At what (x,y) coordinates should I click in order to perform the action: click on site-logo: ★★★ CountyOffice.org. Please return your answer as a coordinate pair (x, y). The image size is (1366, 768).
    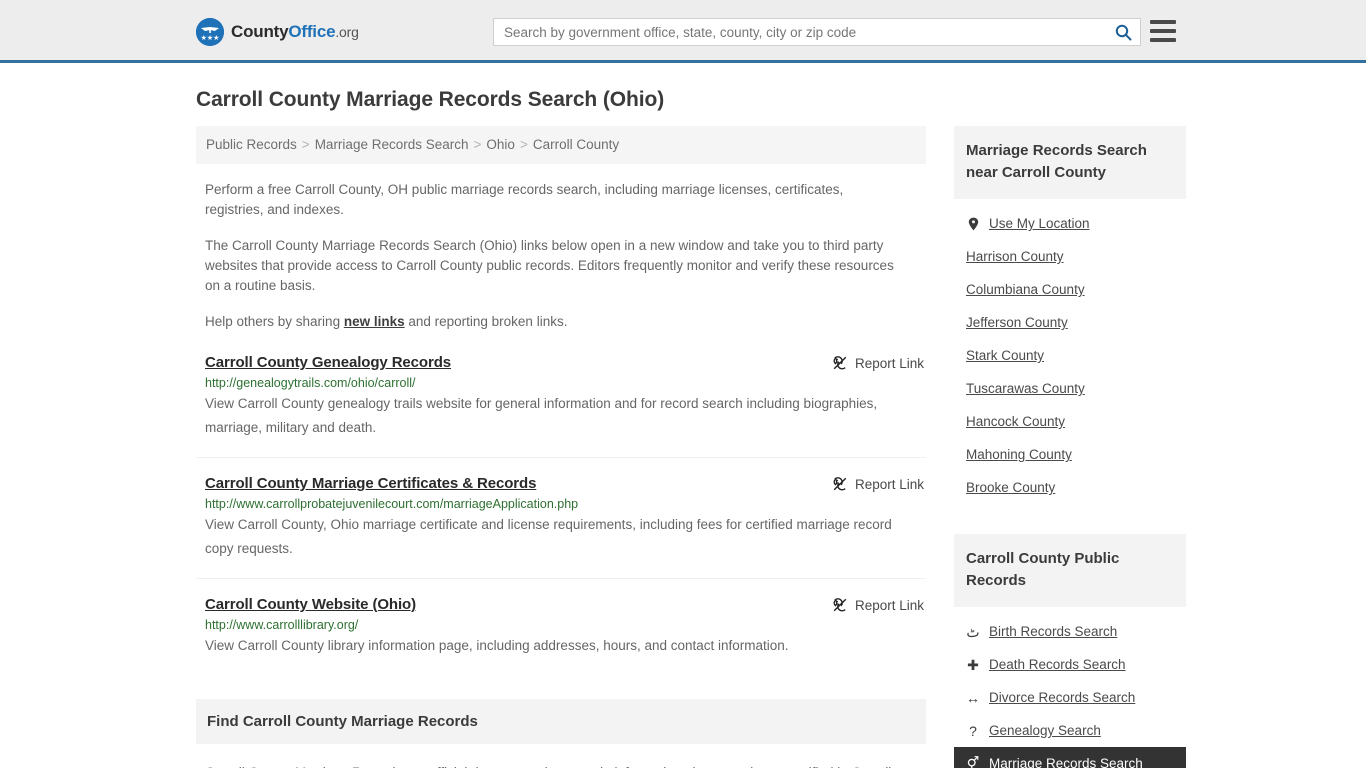
    Looking at the image, I should click on (277, 32).